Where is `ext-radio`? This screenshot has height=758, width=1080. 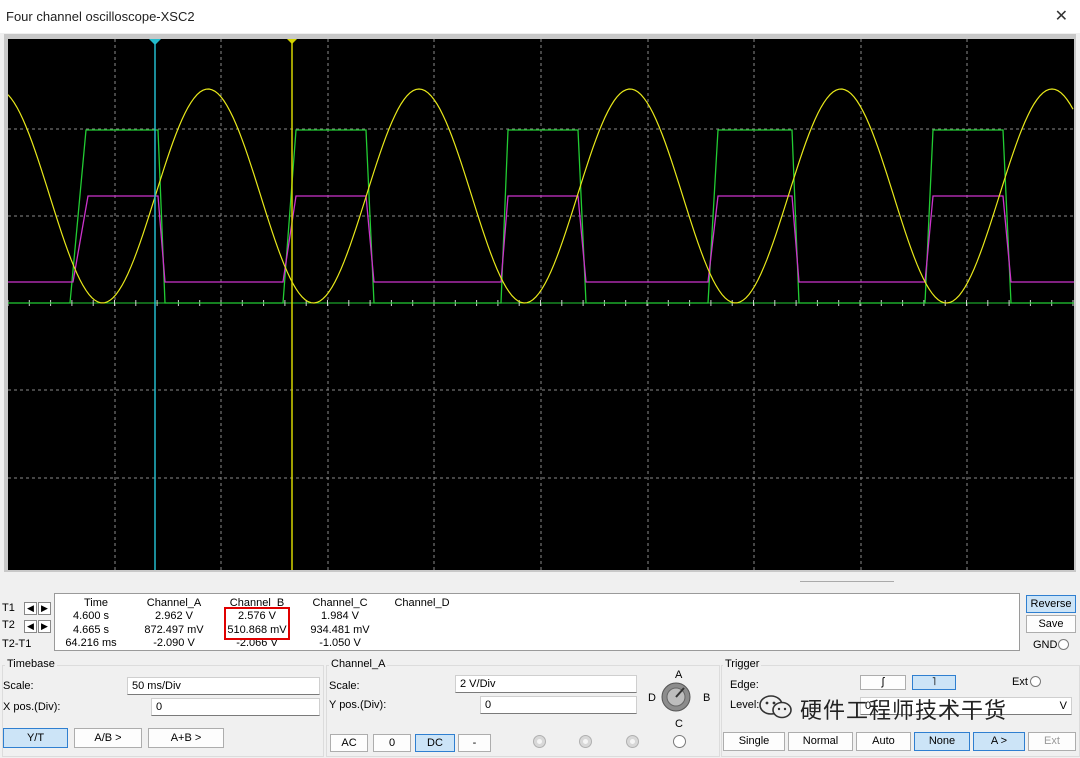 ext-radio is located at coordinates (1035, 681).